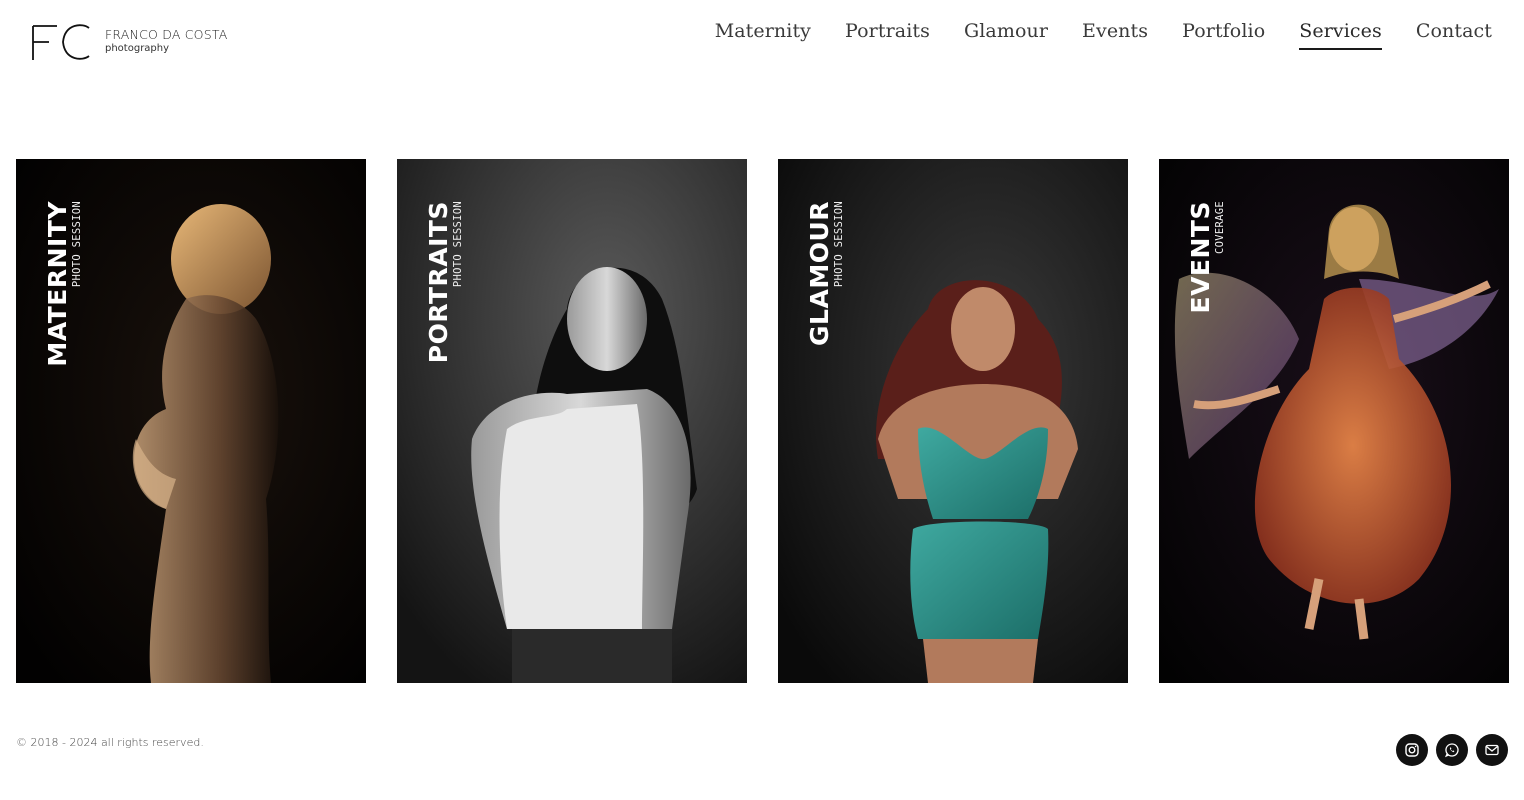 The width and height of the screenshot is (1524, 800). Describe the element at coordinates (763, 35) in the screenshot. I see `nav-maternity: Maternity` at that location.